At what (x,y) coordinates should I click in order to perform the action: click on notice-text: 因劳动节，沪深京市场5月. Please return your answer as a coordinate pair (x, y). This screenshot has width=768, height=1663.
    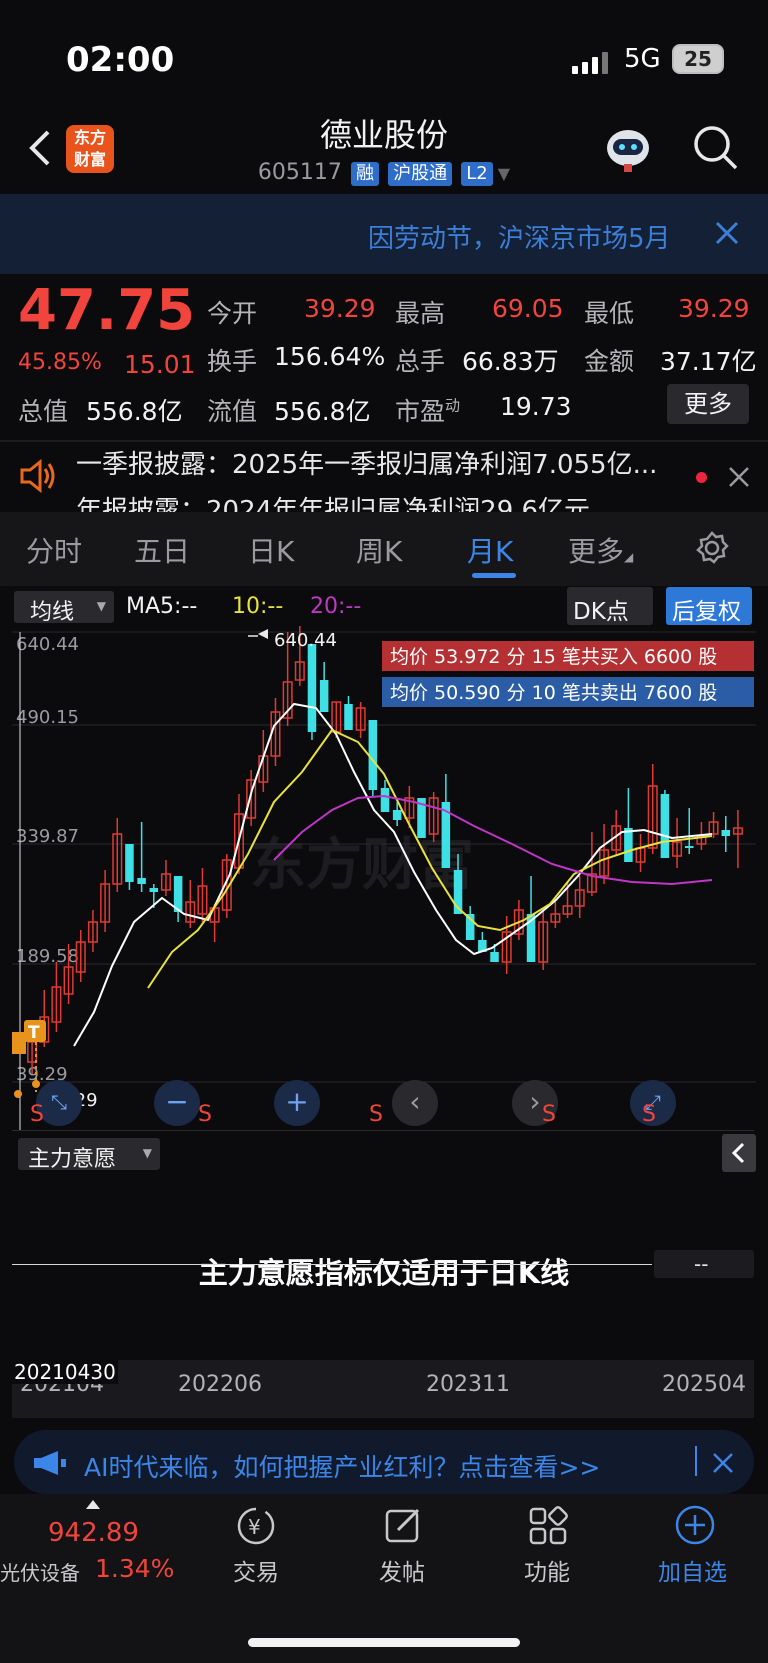
    Looking at the image, I should click on (528, 236).